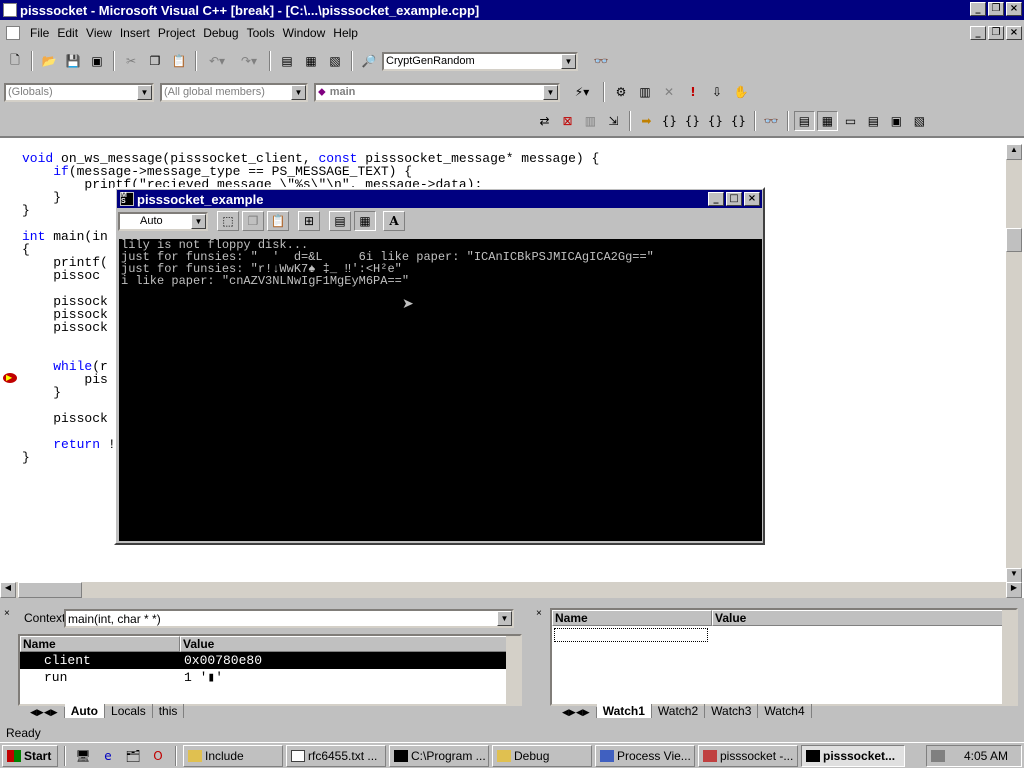 This screenshot has height=768, width=1024. What do you see at coordinates (79, 92) in the screenshot?
I see `class-combo: (Globals) ▼` at bounding box center [79, 92].